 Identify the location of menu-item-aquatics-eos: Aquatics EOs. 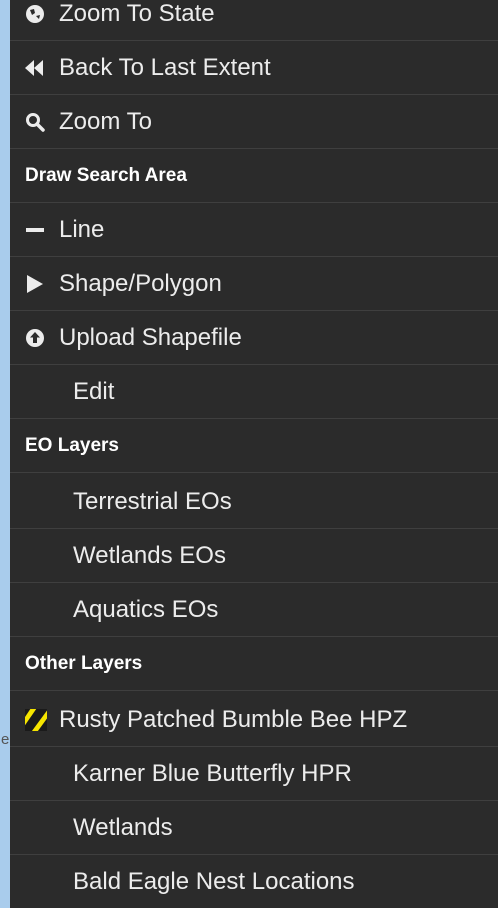
(254, 610).